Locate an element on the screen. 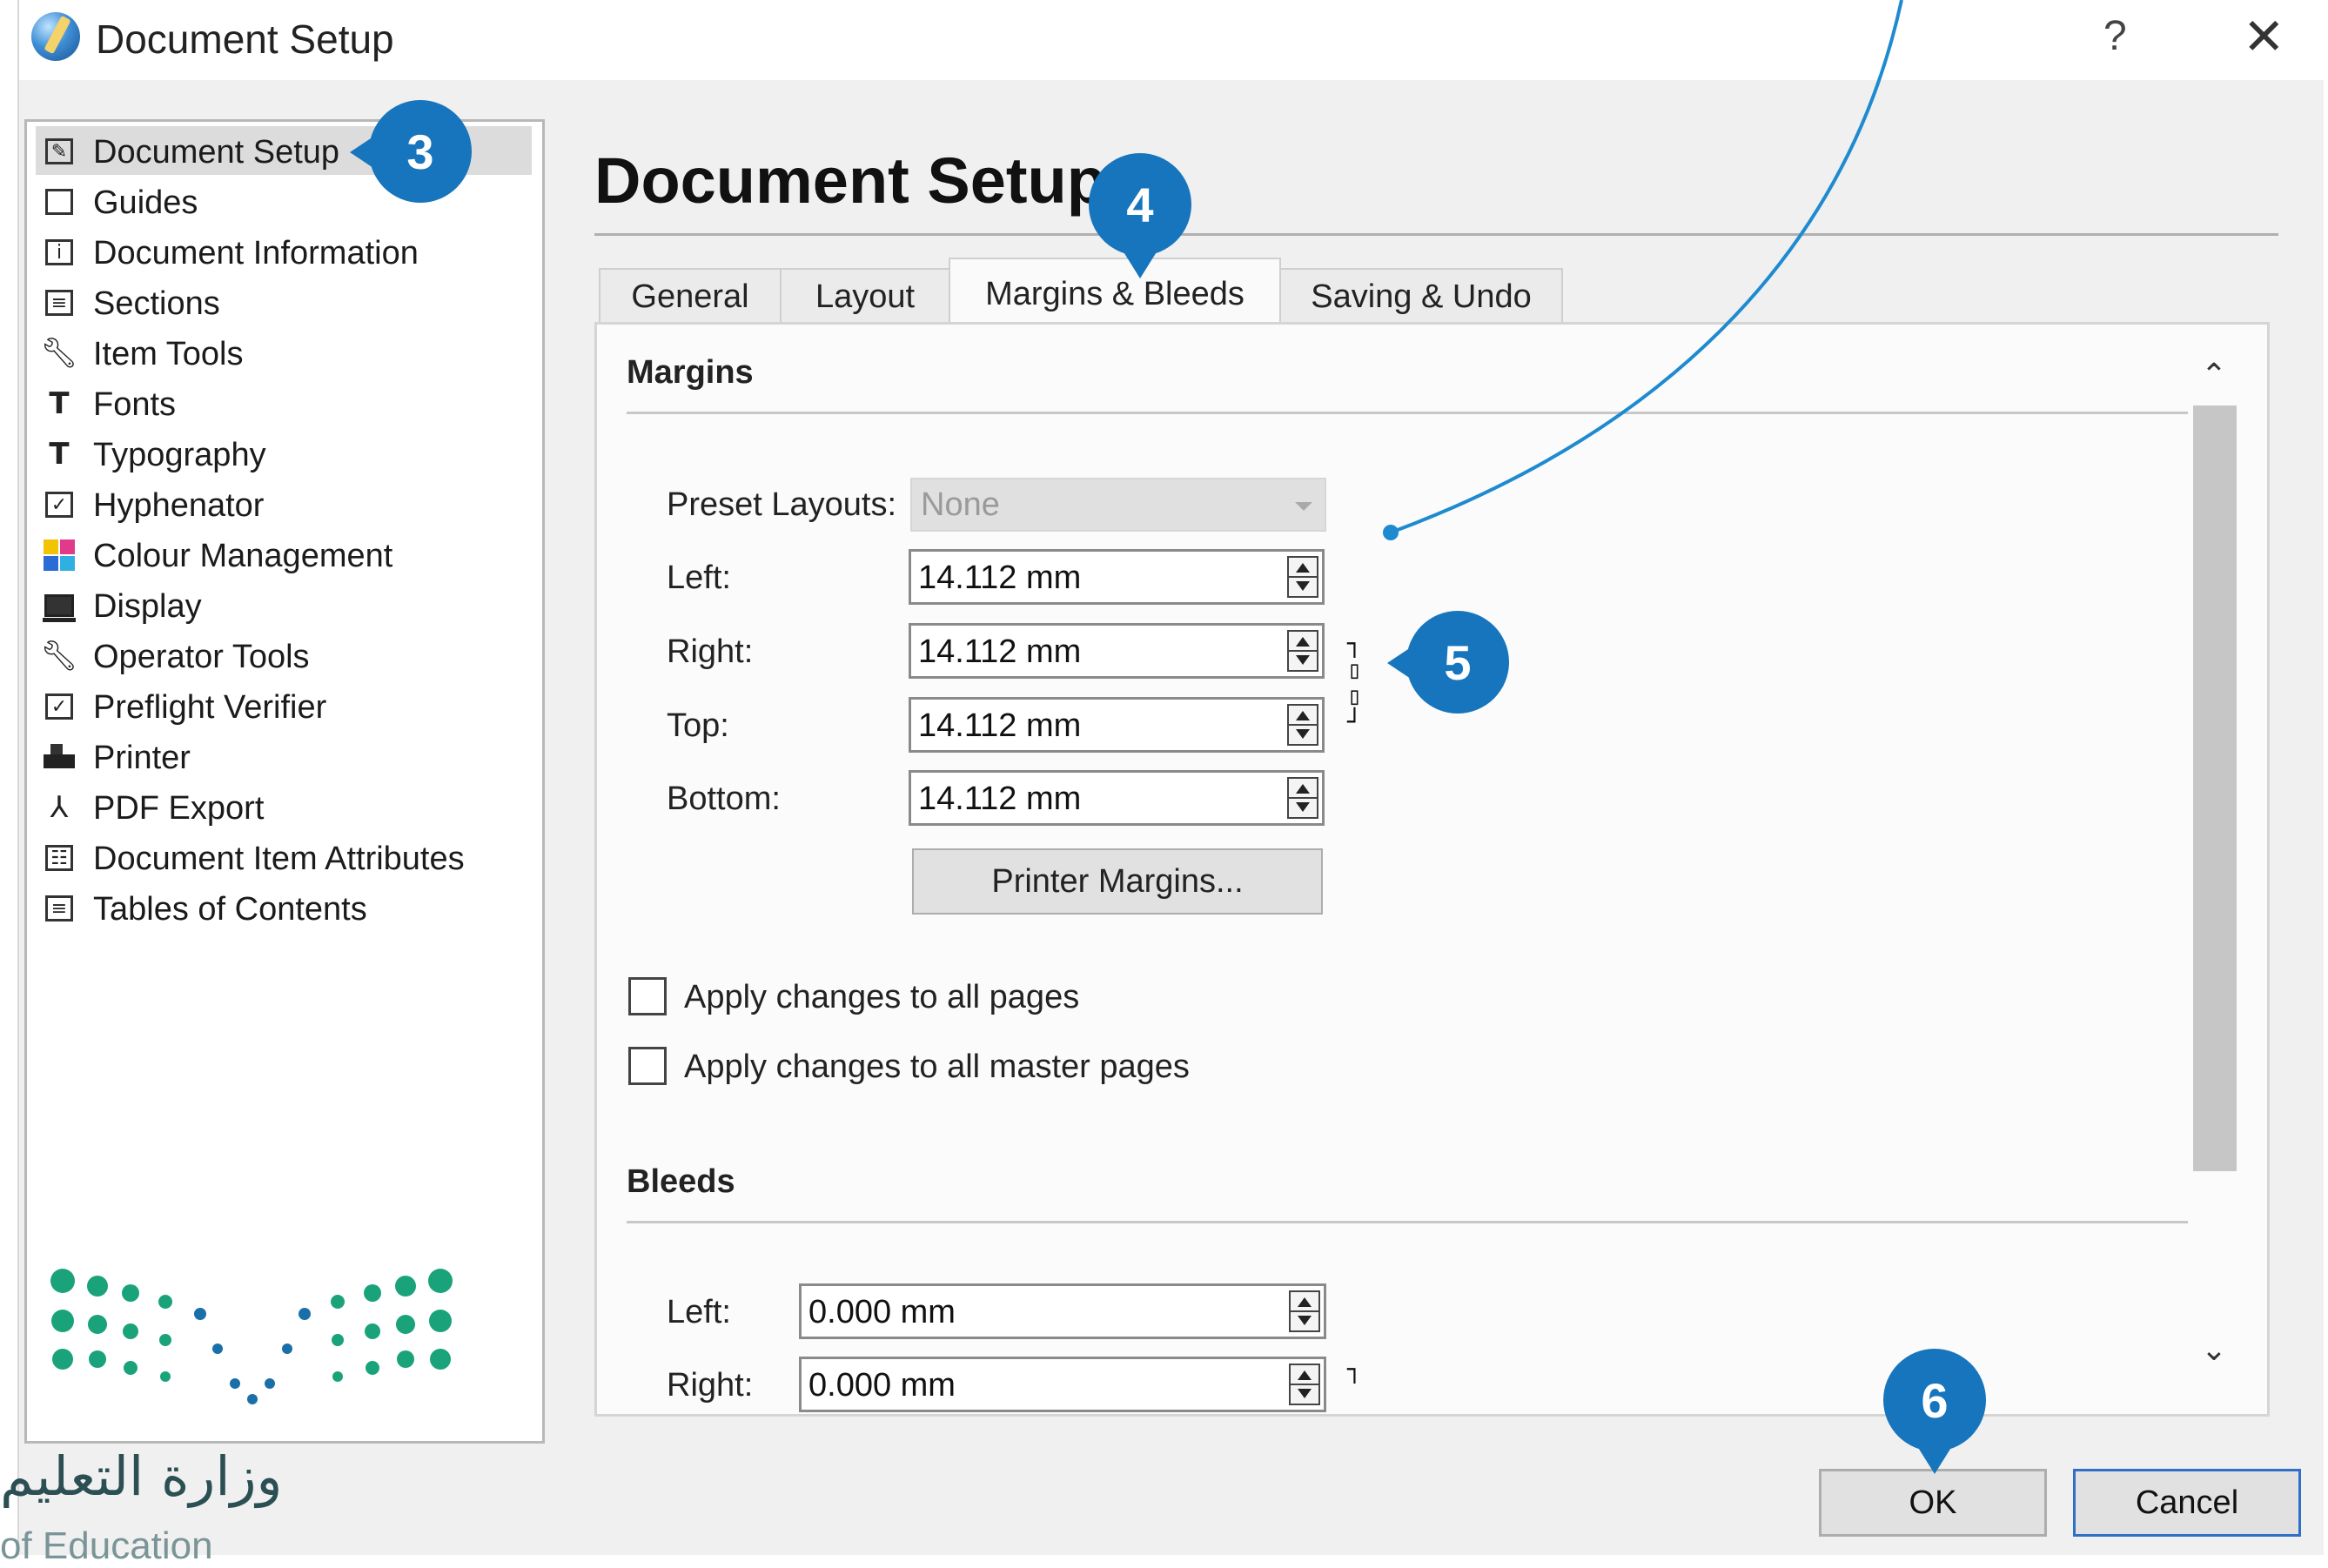 The height and width of the screenshot is (1568, 2328). scribus-app-icon is located at coordinates (55, 37).